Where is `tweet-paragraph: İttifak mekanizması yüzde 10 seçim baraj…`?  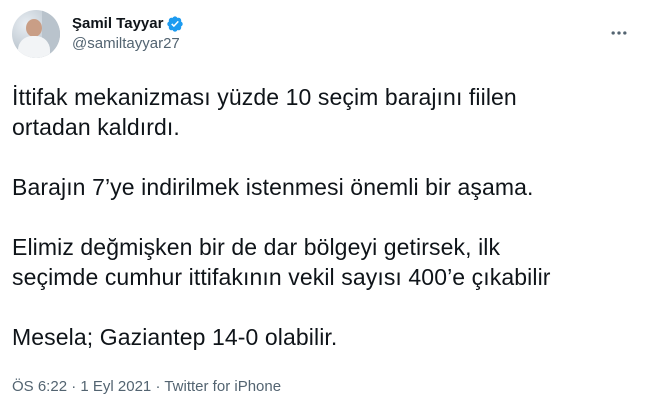 tweet-paragraph: İttifak mekanizması yüzde 10 seçim baraj… is located at coordinates (264, 112).